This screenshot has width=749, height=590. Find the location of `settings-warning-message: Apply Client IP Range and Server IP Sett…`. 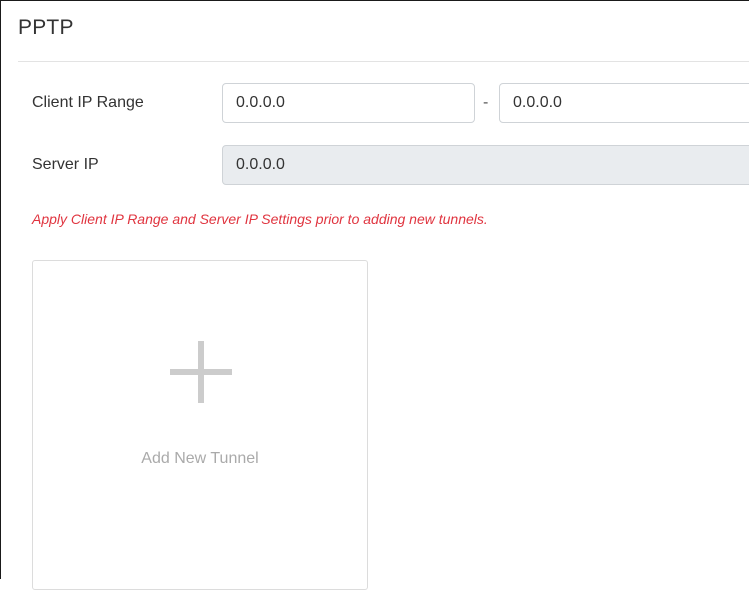

settings-warning-message: Apply Client IP Range and Server IP Sett… is located at coordinates (260, 219).